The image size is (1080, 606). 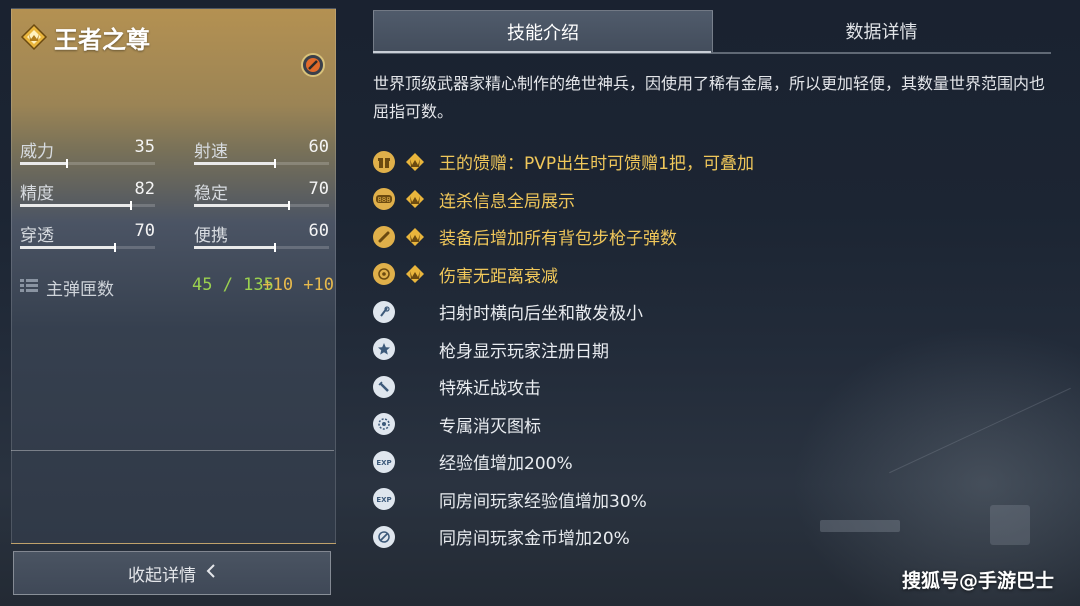 I want to click on killstreak-icon: 888, so click(x=384, y=199).